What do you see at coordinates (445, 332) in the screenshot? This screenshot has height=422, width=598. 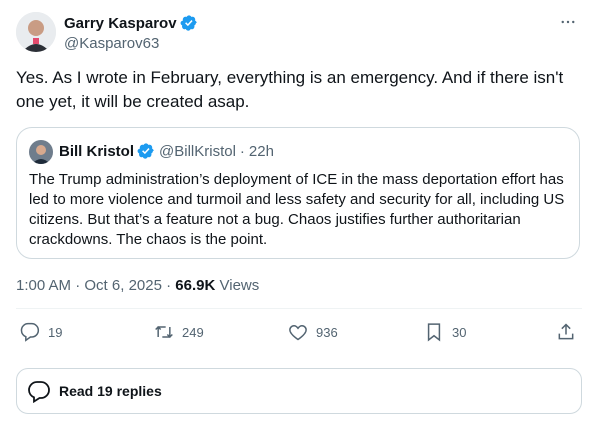 I see `bookmark-button: 30` at bounding box center [445, 332].